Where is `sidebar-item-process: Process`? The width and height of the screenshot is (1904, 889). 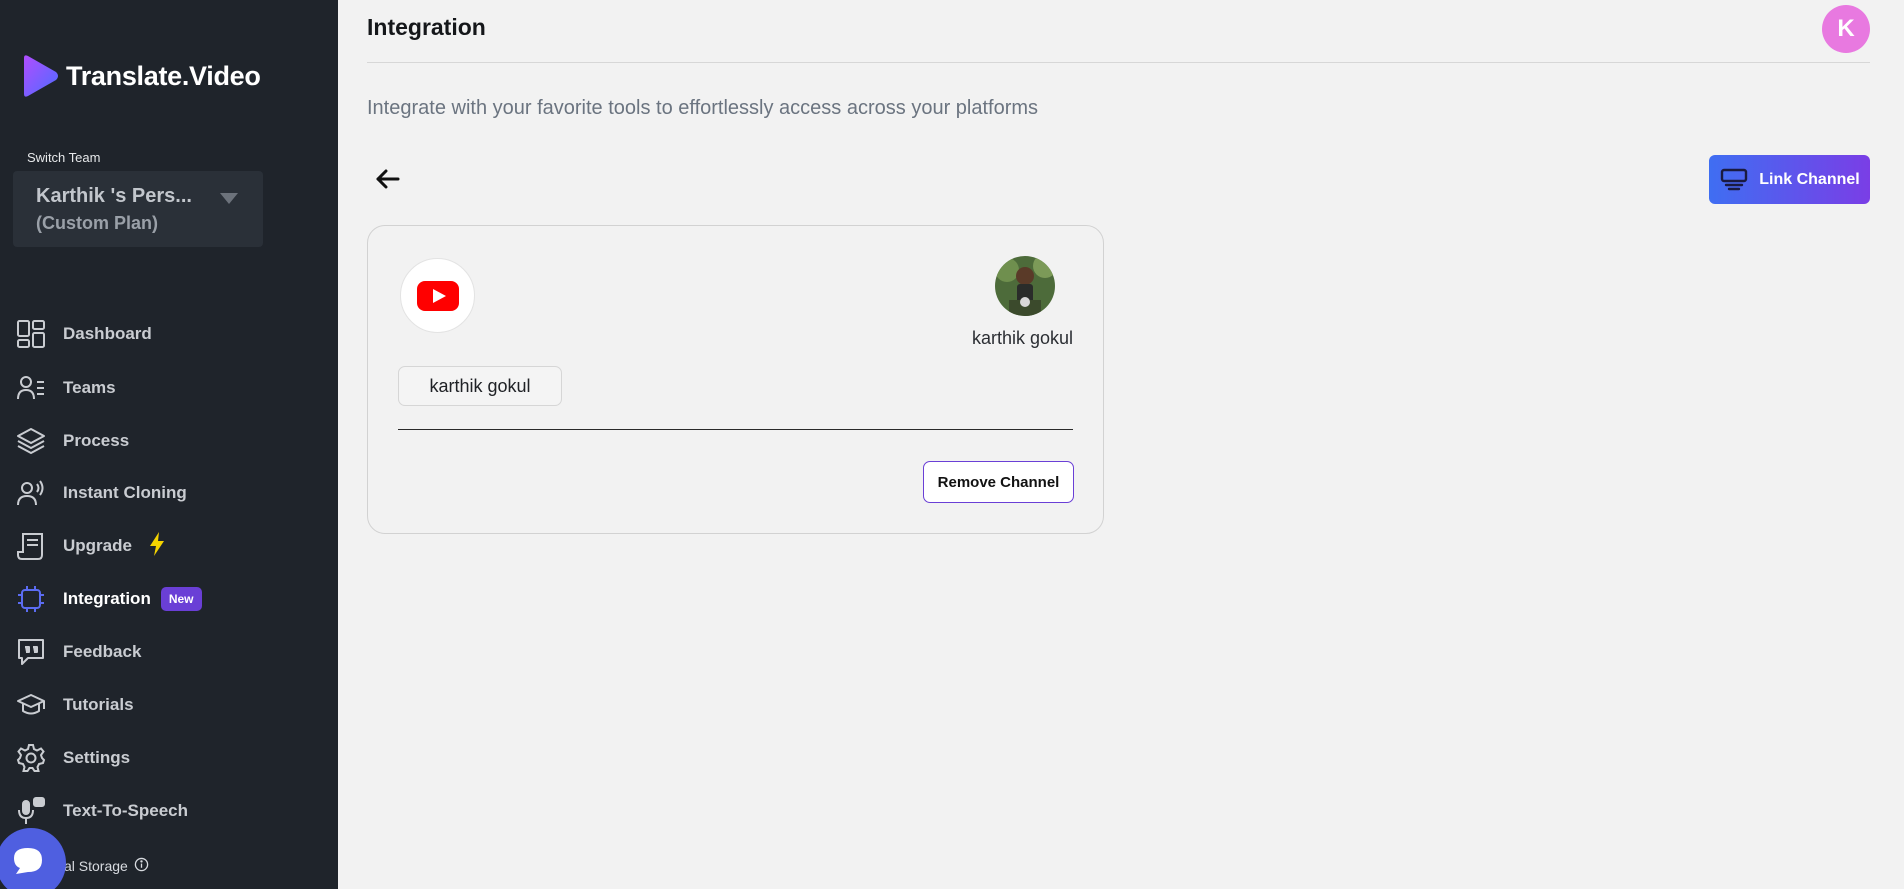 sidebar-item-process: Process is located at coordinates (71, 441).